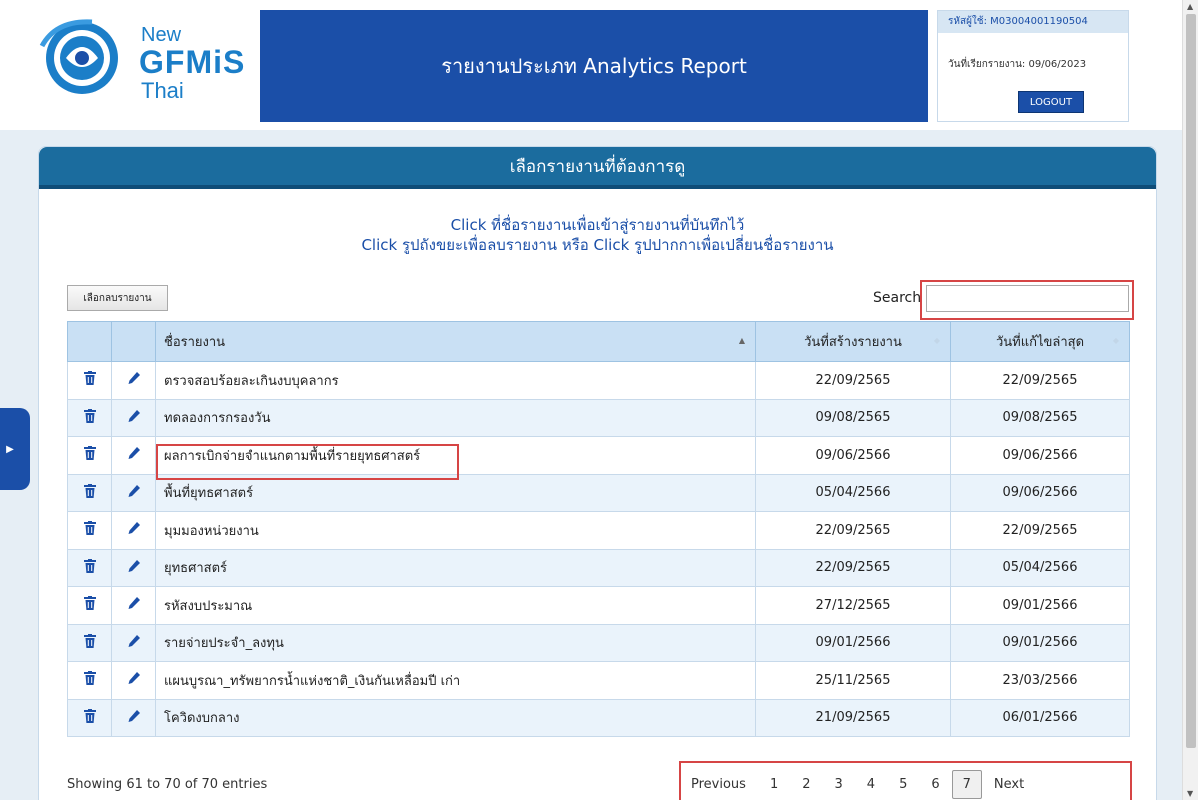 The height and width of the screenshot is (800, 1198). Describe the element at coordinates (1040, 567) in the screenshot. I see `modified-date: 05/04/2566` at that location.